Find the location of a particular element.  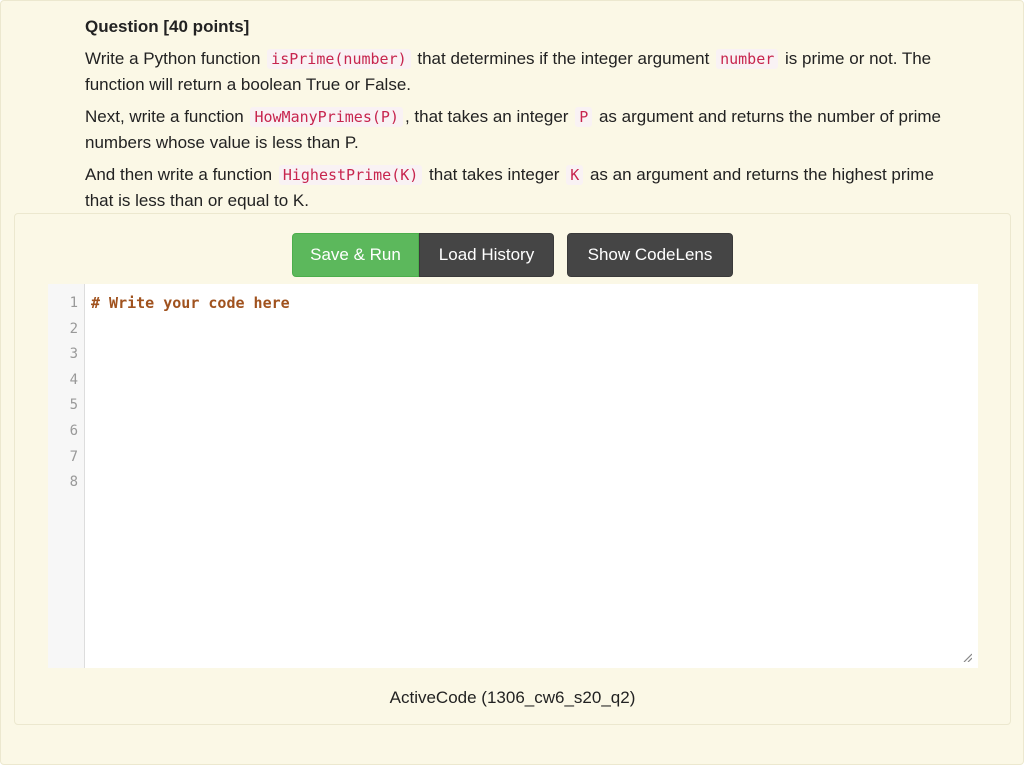

inline-code: isPrime(number) is located at coordinates (339, 59).